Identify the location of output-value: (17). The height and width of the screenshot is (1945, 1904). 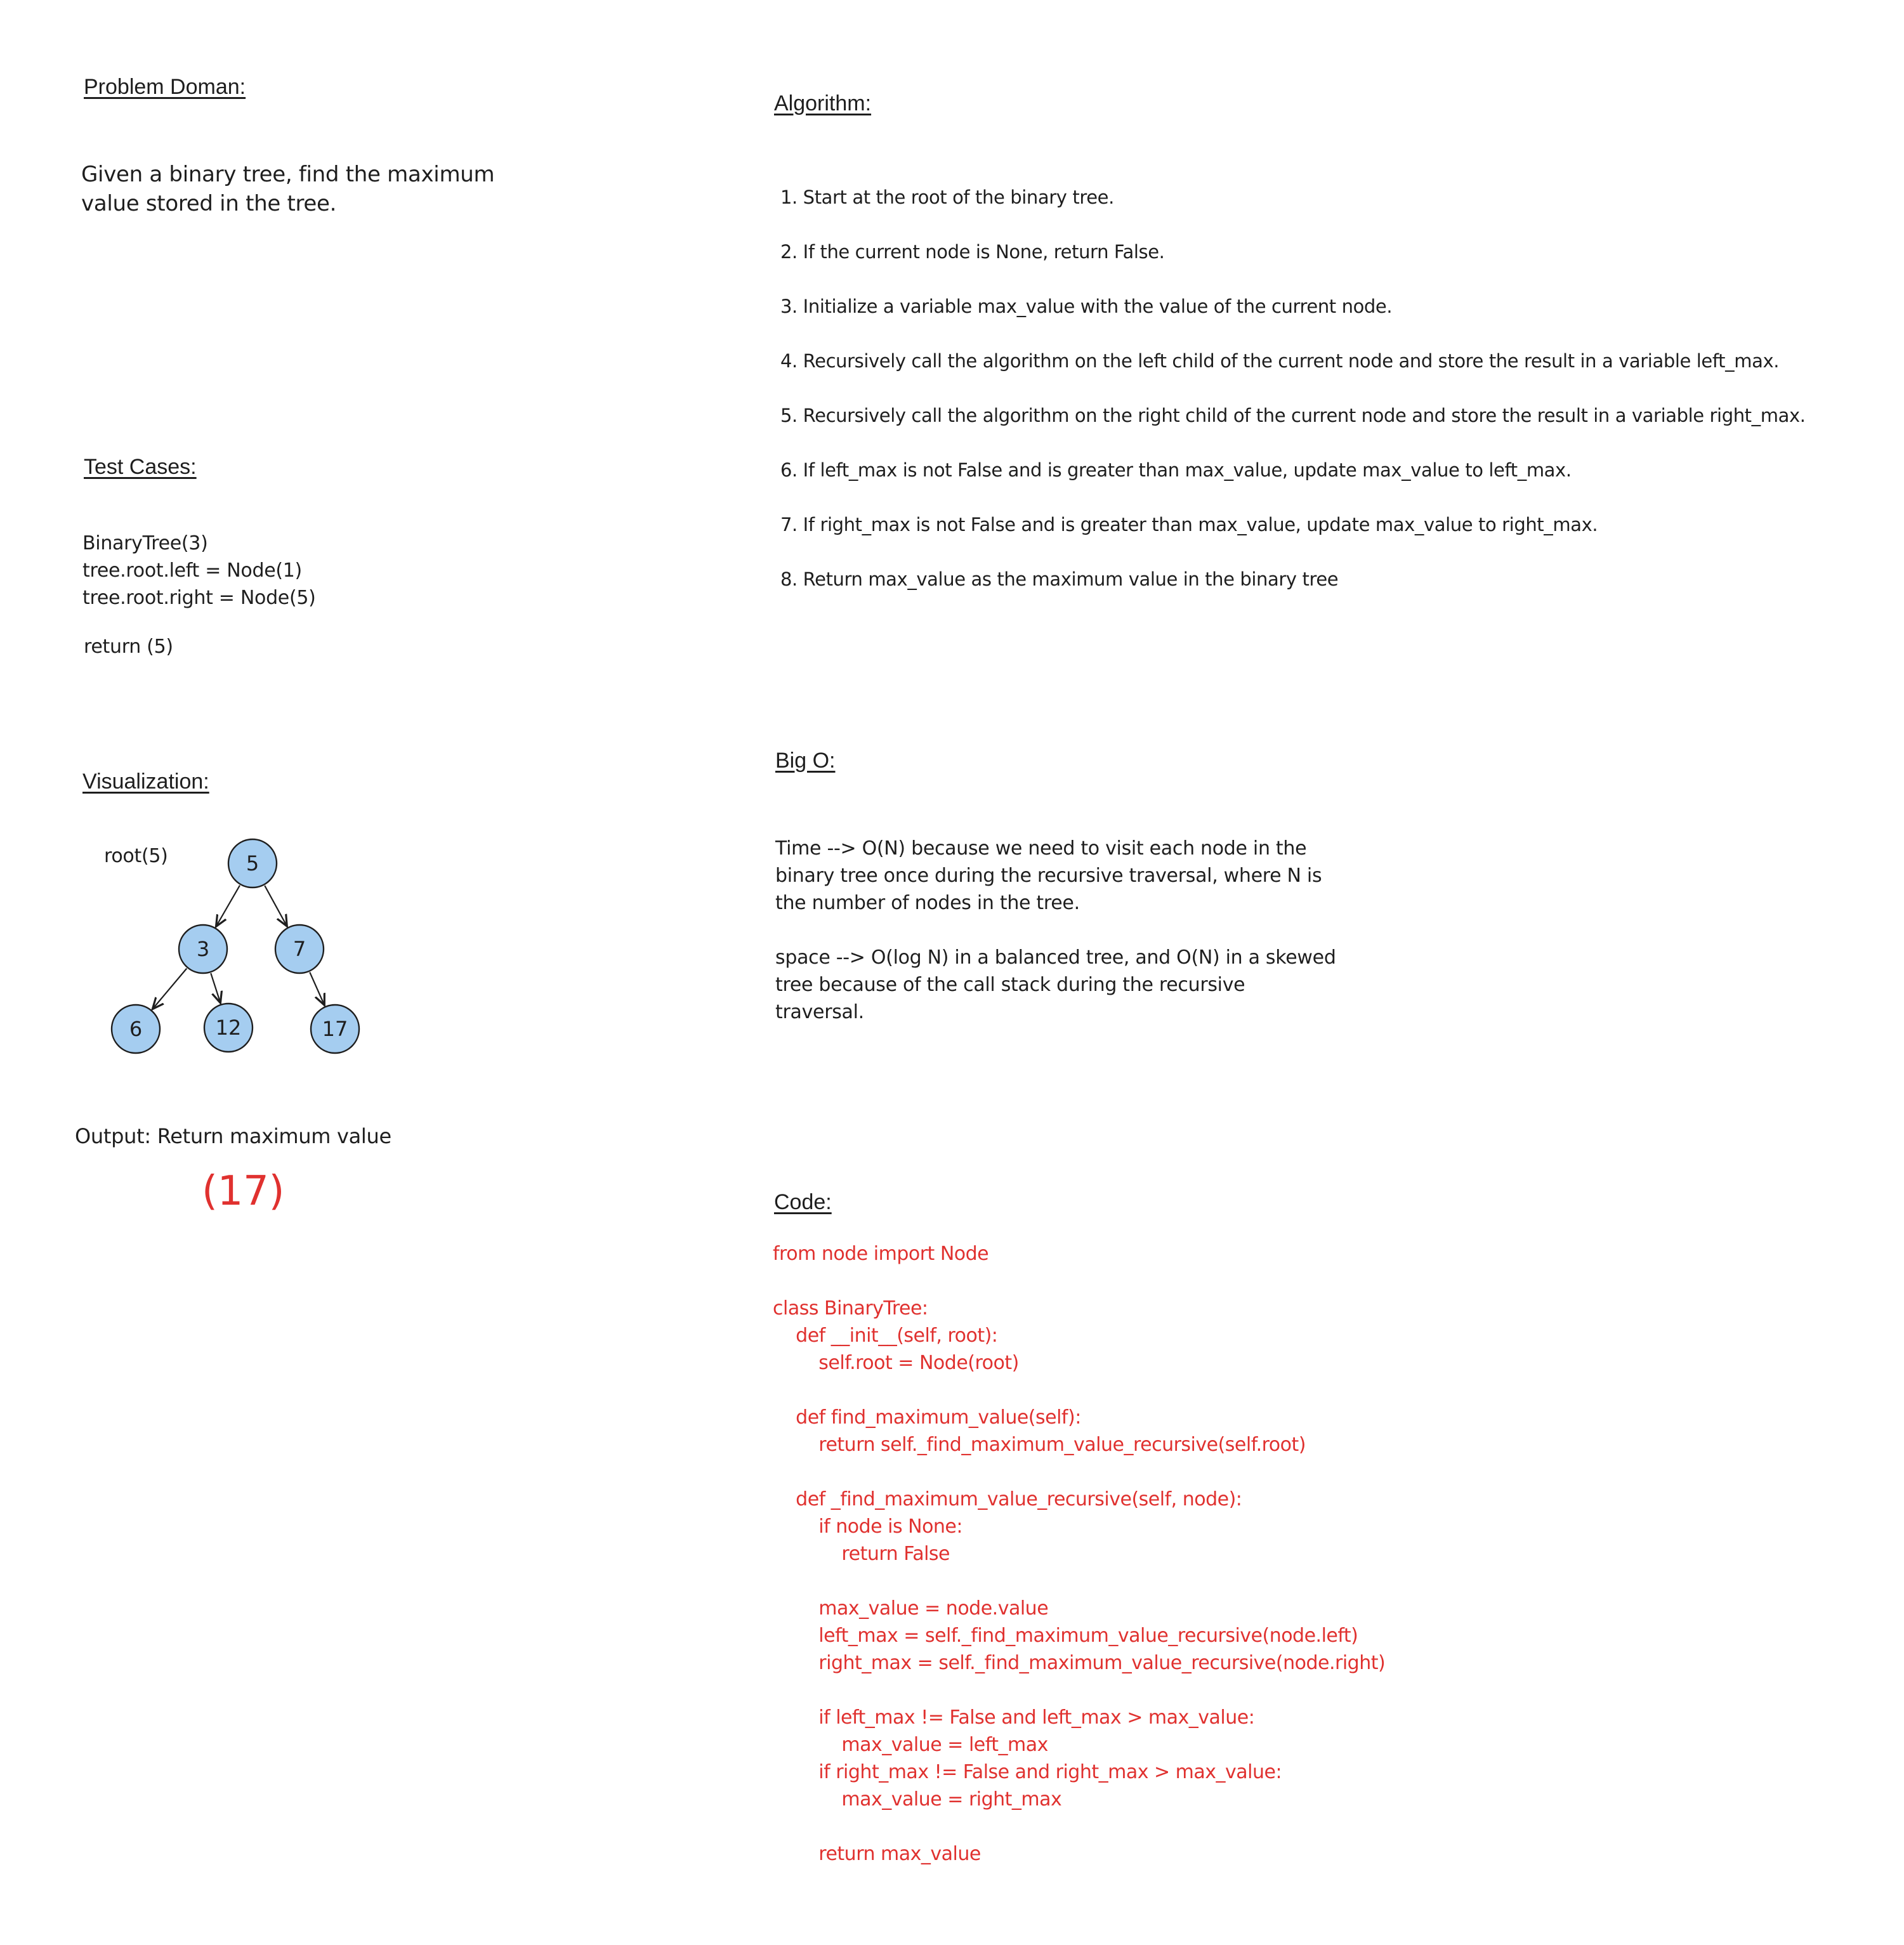
(243, 1191).